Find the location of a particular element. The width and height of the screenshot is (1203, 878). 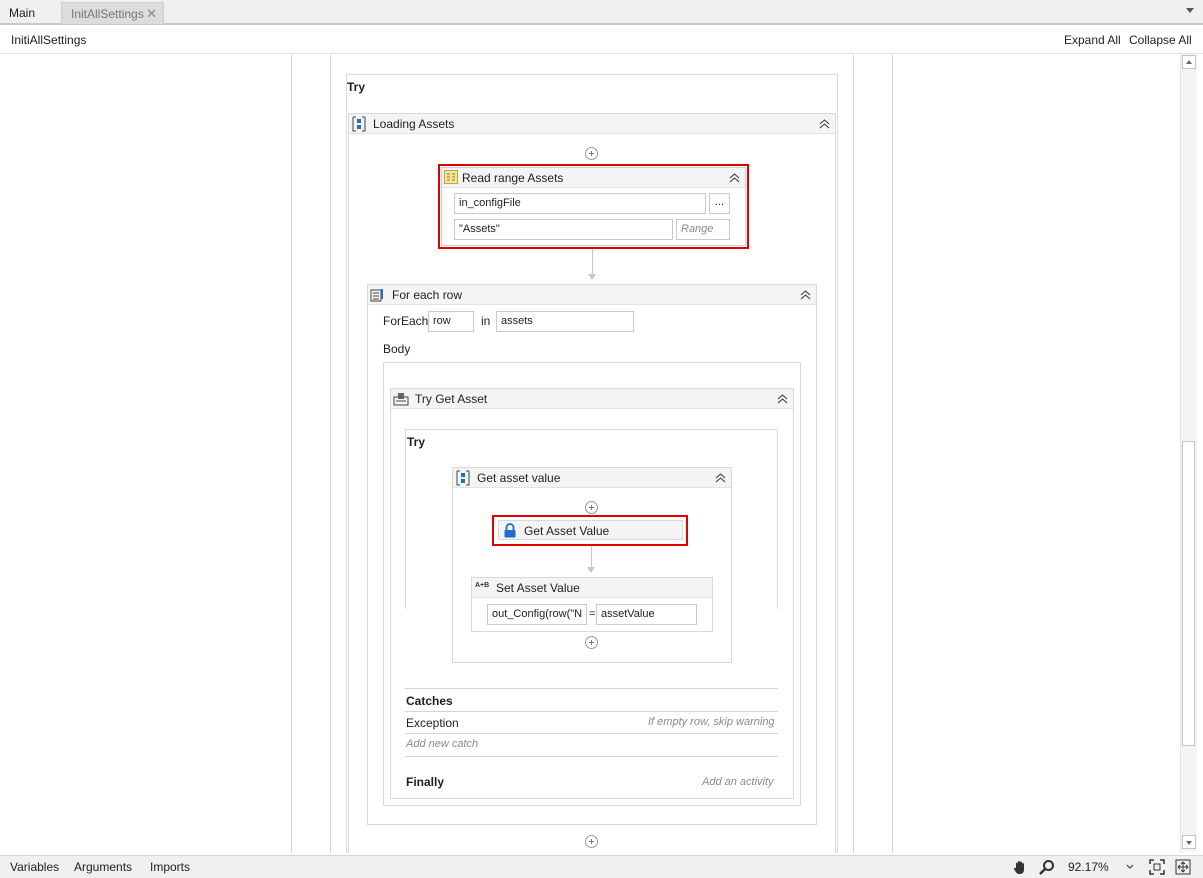

tab-main-label: Main is located at coordinates (22, 13).